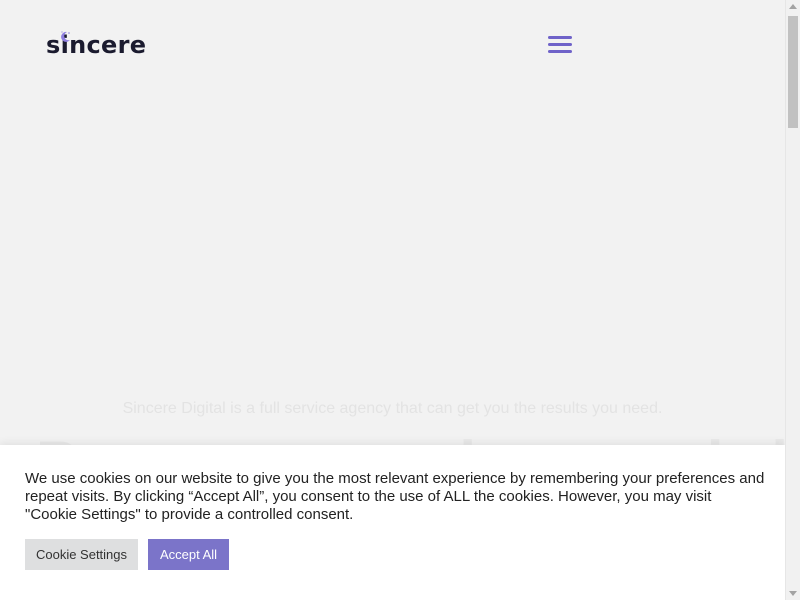 Image resolution: width=800 pixels, height=600 pixels. Describe the element at coordinates (793, 72) in the screenshot. I see `scrollbar-thumb` at that location.